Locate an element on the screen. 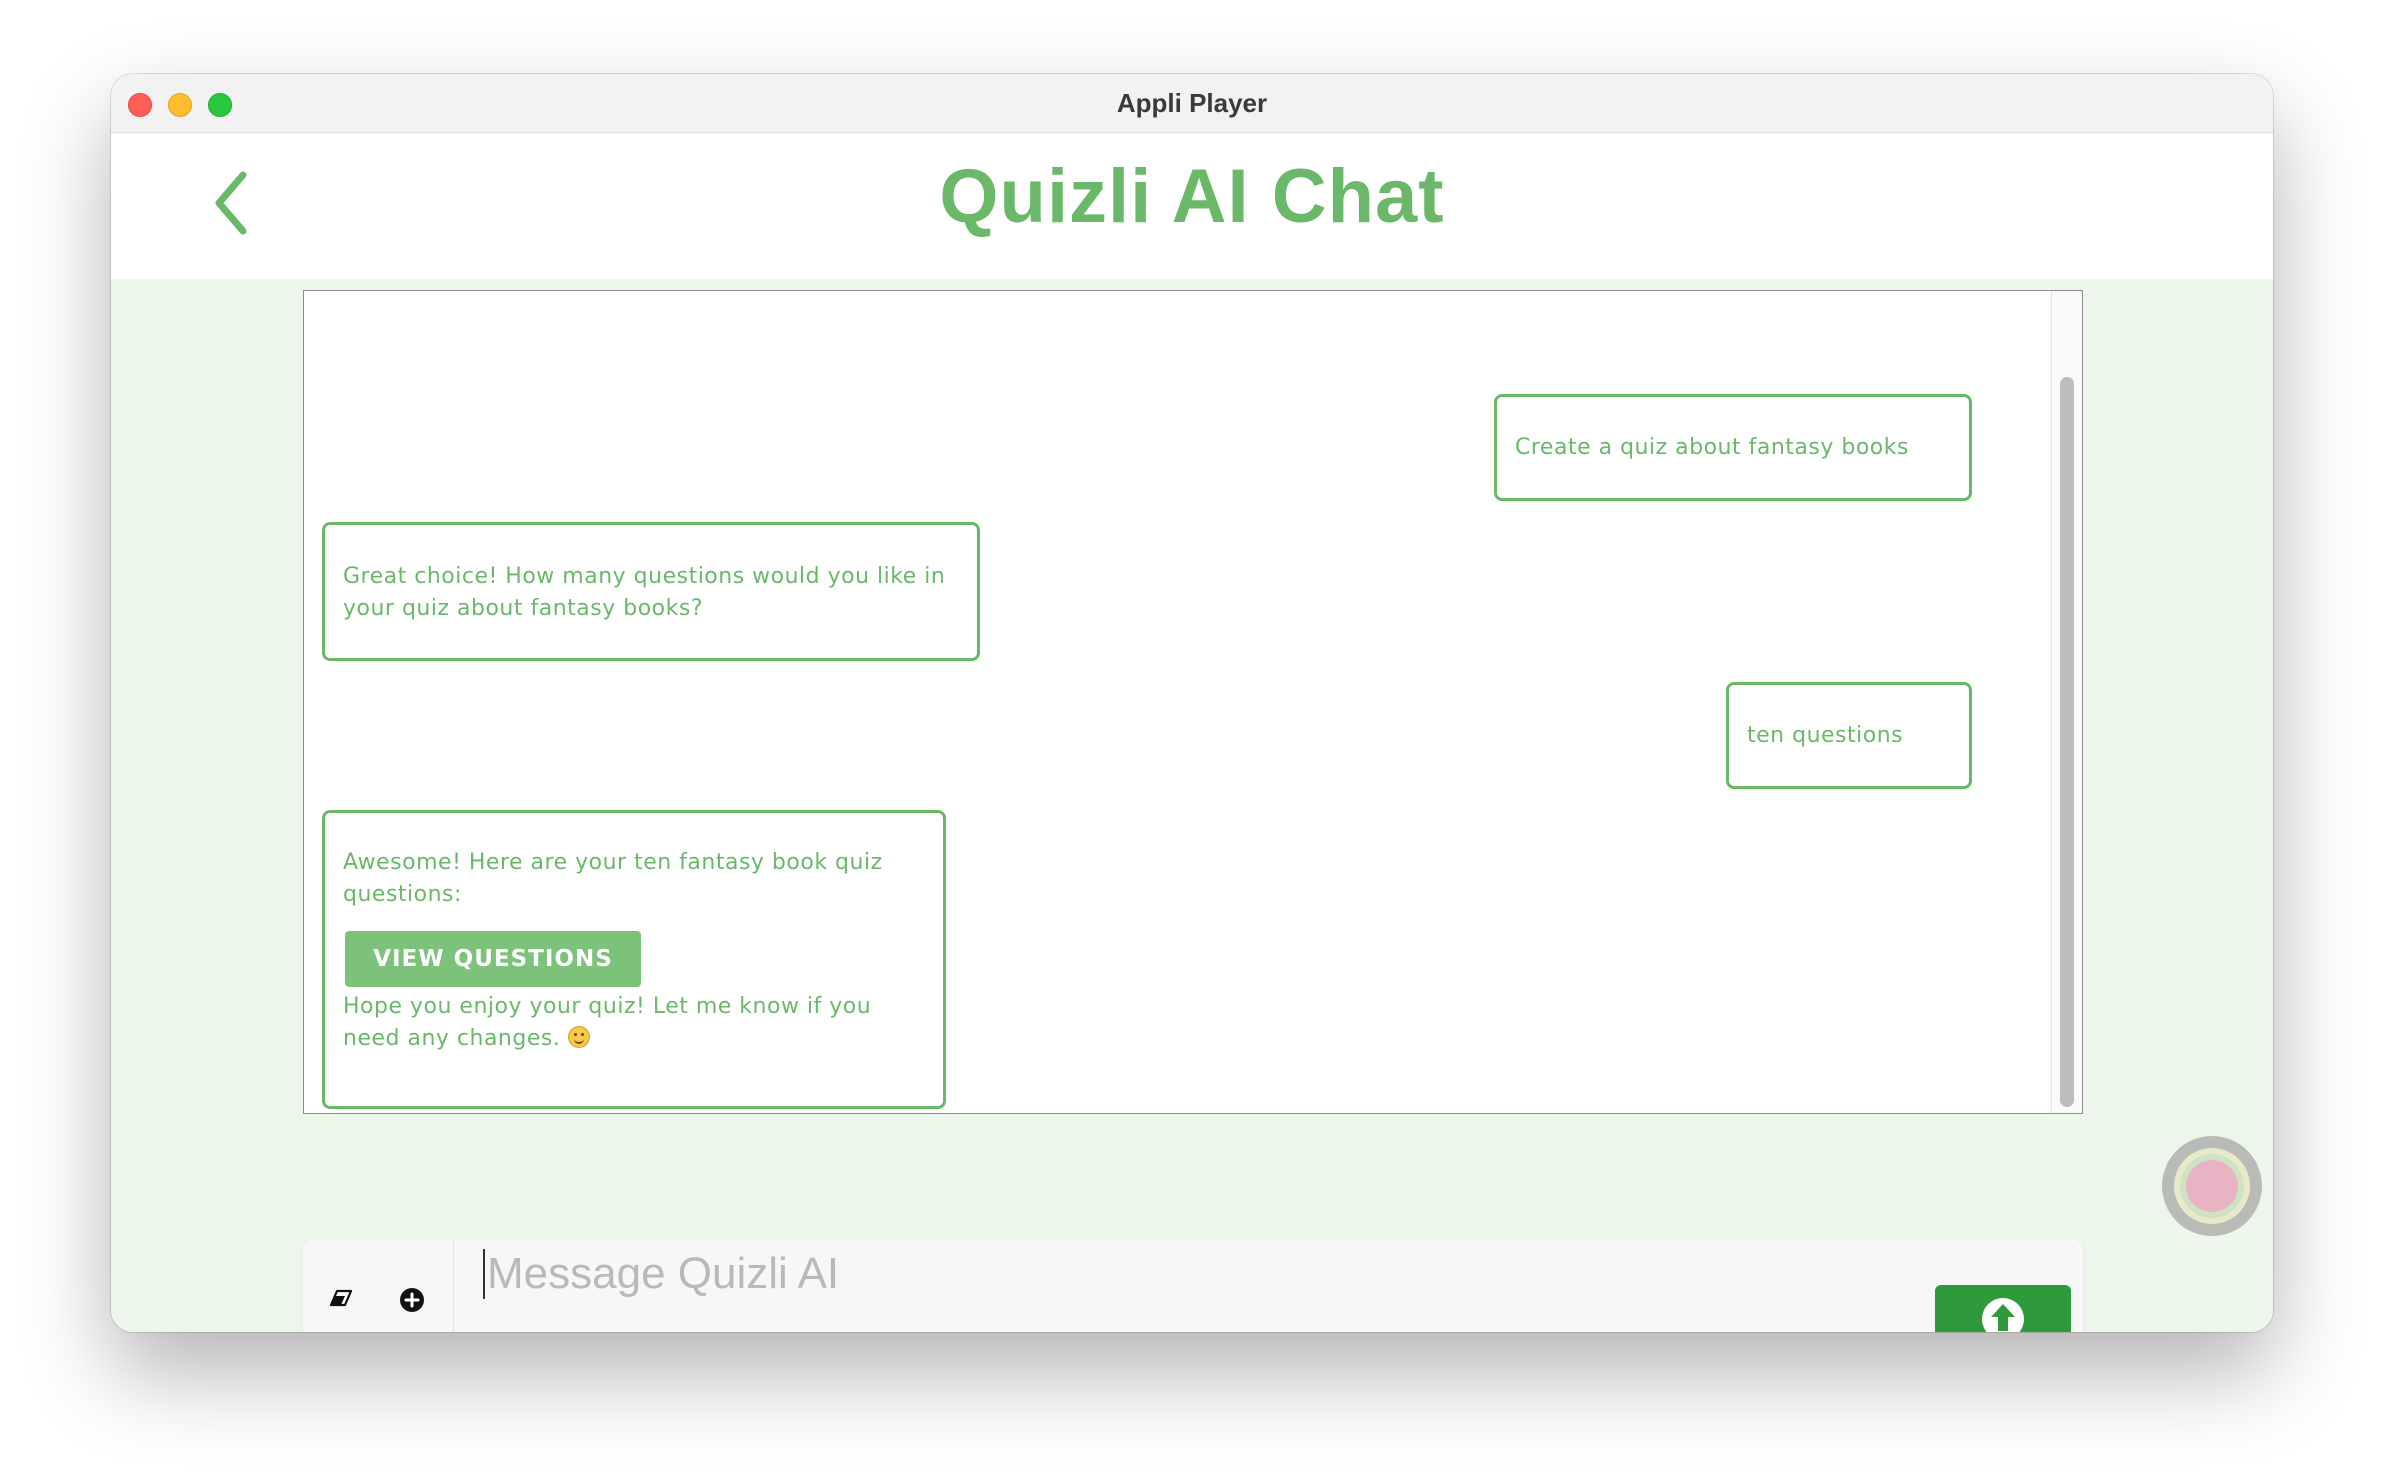 This screenshot has height=1480, width=2384. send-button is located at coordinates (2003, 1308).